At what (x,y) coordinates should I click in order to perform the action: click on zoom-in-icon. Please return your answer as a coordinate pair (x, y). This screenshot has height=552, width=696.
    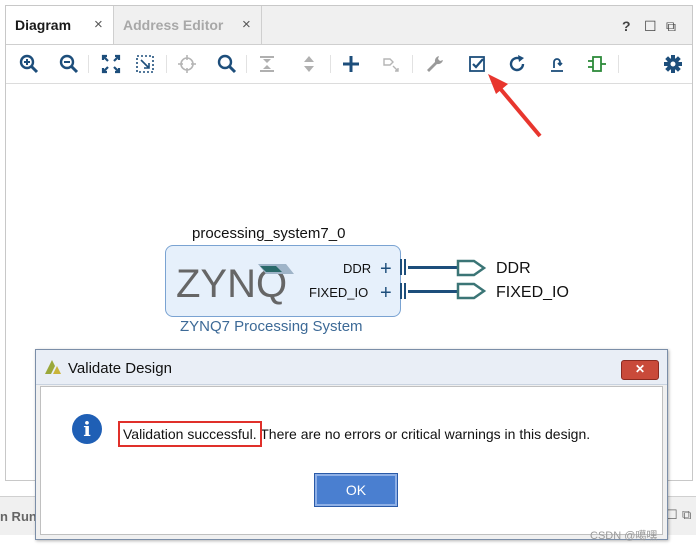
    Looking at the image, I should click on (29, 64).